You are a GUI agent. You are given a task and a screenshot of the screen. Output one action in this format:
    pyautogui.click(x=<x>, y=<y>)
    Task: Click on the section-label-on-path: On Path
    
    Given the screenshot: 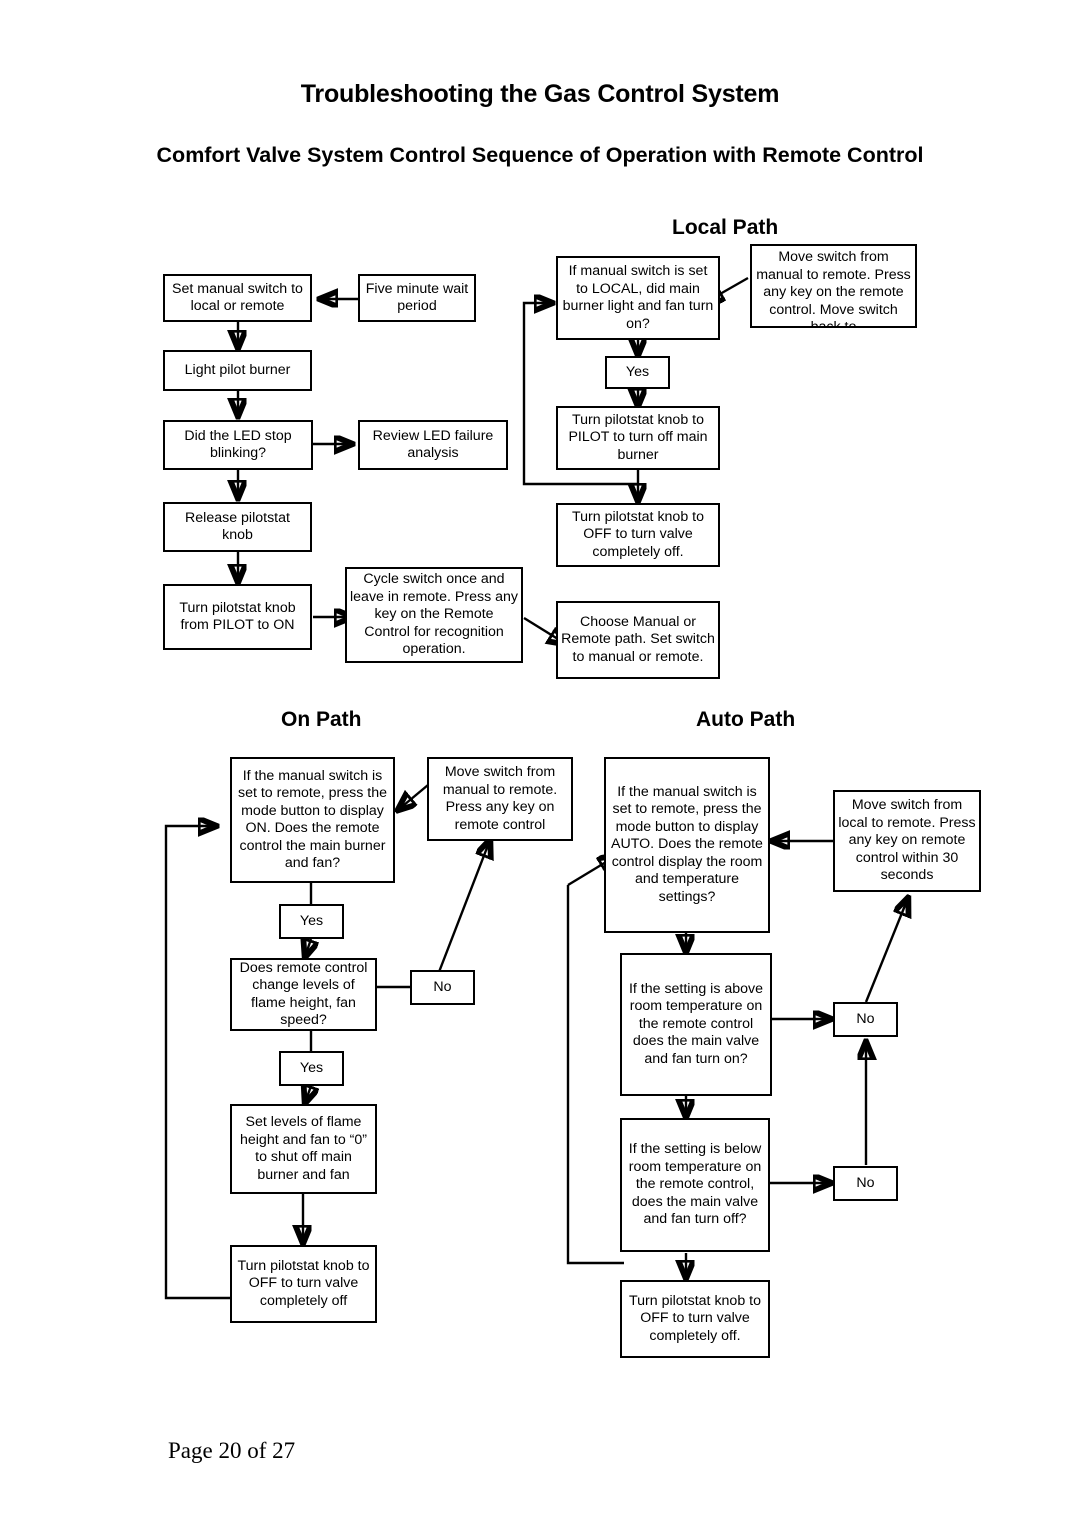 What is the action you would take?
    pyautogui.click(x=321, y=719)
    